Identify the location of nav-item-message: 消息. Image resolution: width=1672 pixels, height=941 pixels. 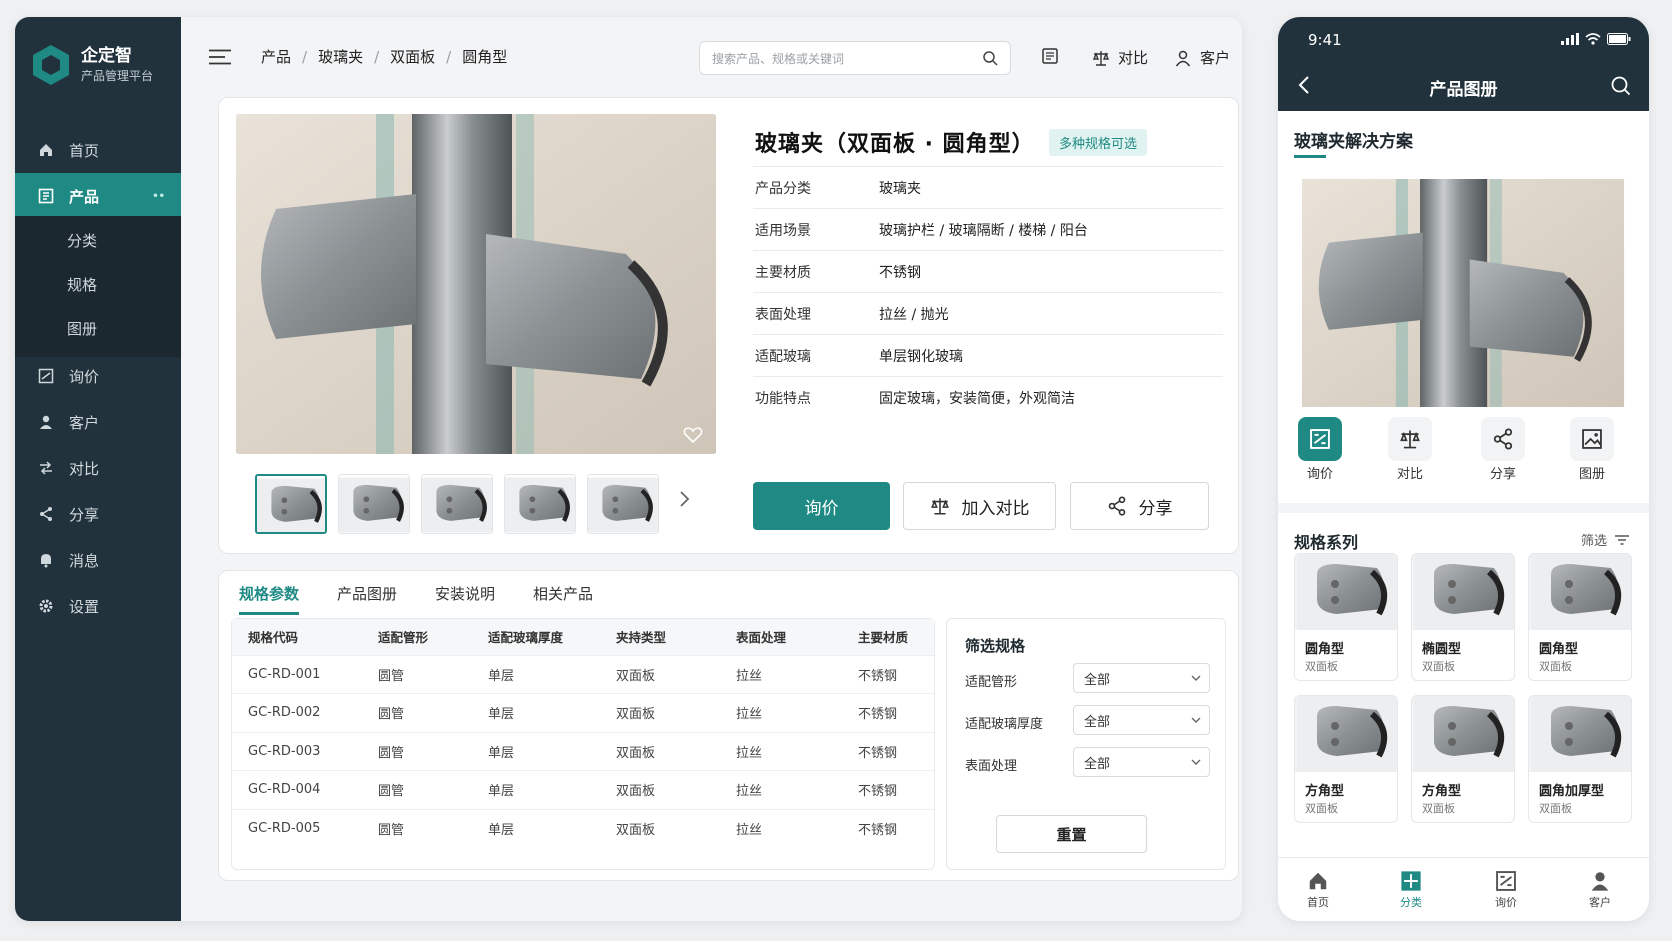
(98, 560).